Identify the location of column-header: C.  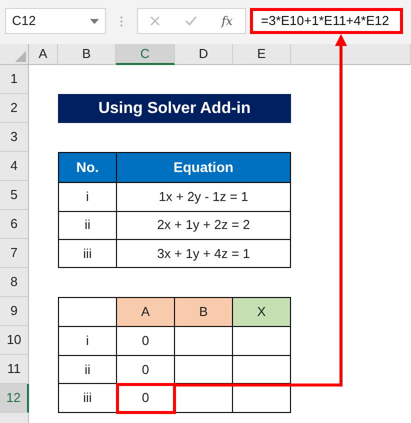
(145, 54).